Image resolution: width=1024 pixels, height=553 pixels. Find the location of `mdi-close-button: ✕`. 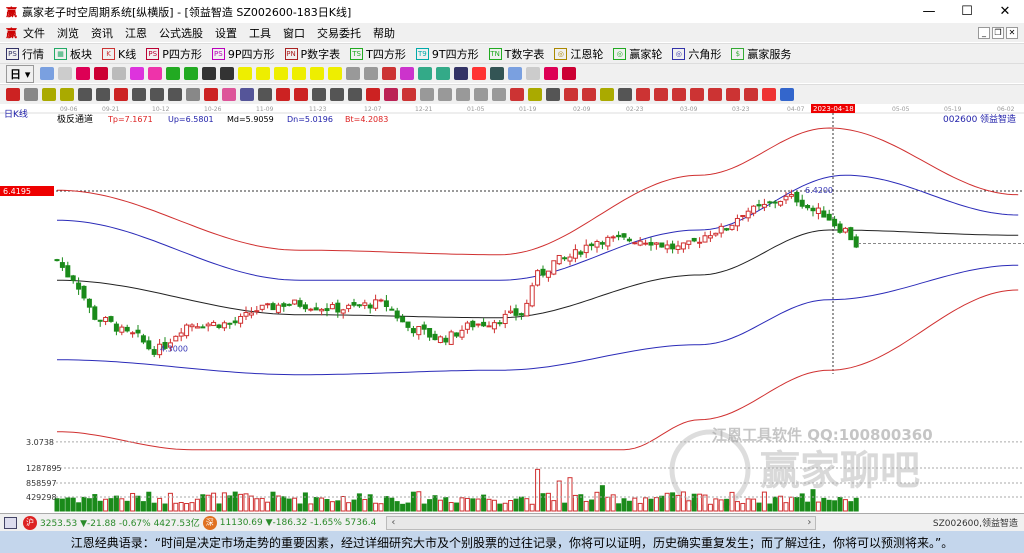

mdi-close-button: ✕ is located at coordinates (1012, 32).